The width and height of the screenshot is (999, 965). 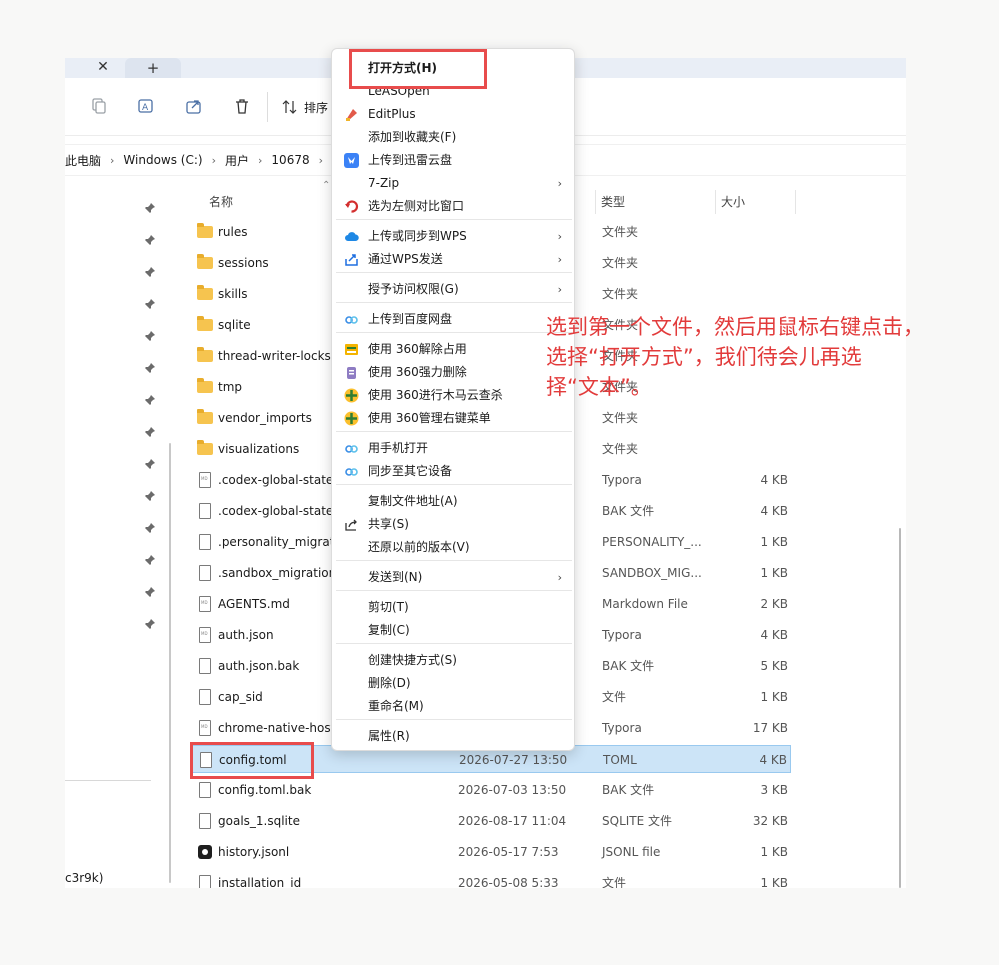 I want to click on context-menu-label: 选为左侧对比窗口, so click(x=416, y=206).